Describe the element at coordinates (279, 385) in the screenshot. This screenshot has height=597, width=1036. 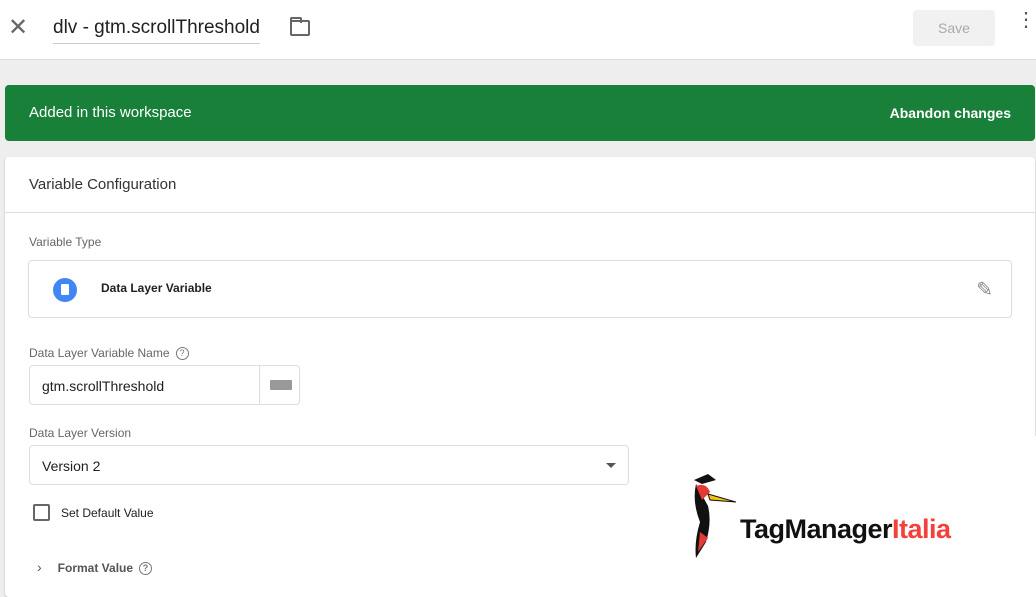
I see `variable-picker-icon` at that location.